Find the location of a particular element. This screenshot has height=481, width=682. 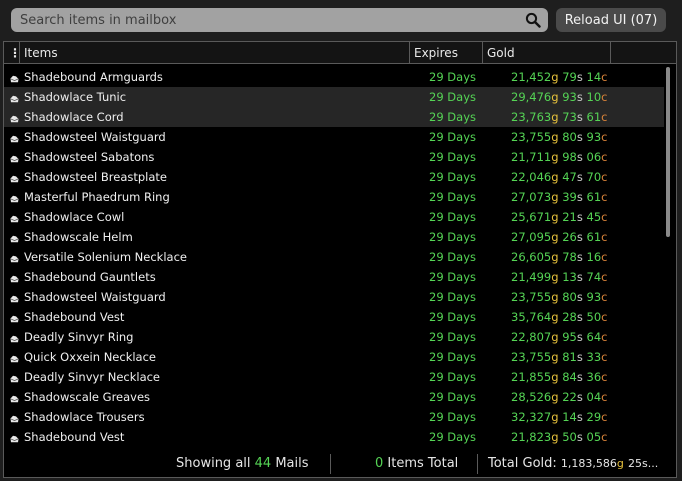

column-items: Items is located at coordinates (215, 52).